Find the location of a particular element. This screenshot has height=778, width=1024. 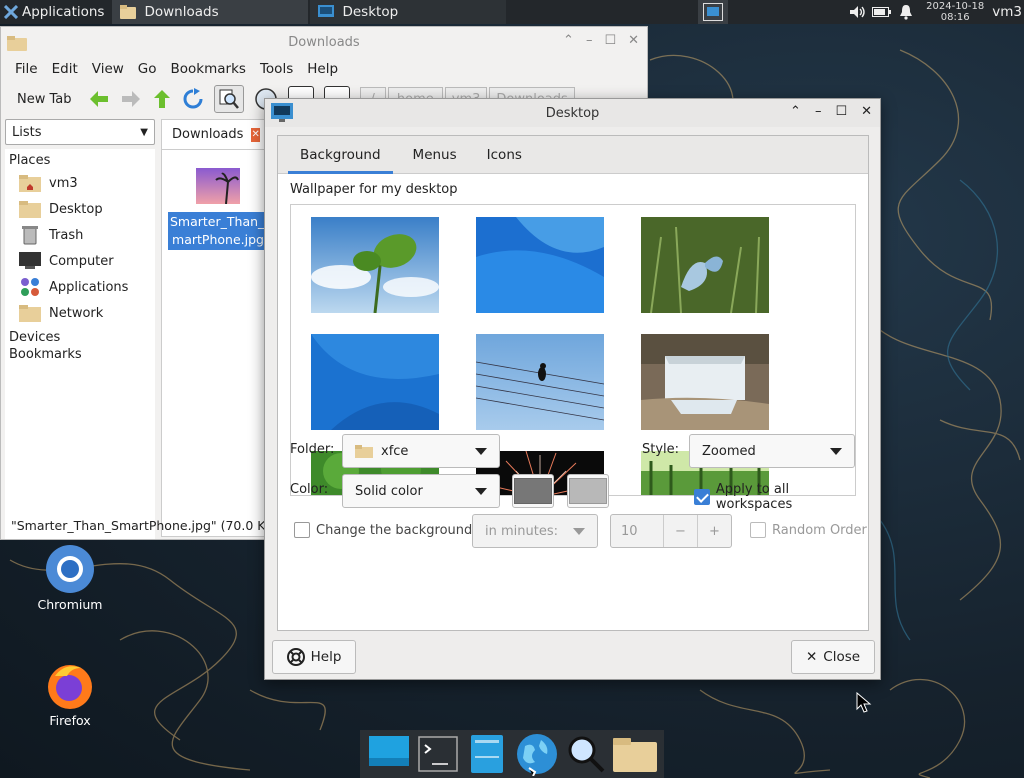

color-style-select: Solid color is located at coordinates (421, 491).